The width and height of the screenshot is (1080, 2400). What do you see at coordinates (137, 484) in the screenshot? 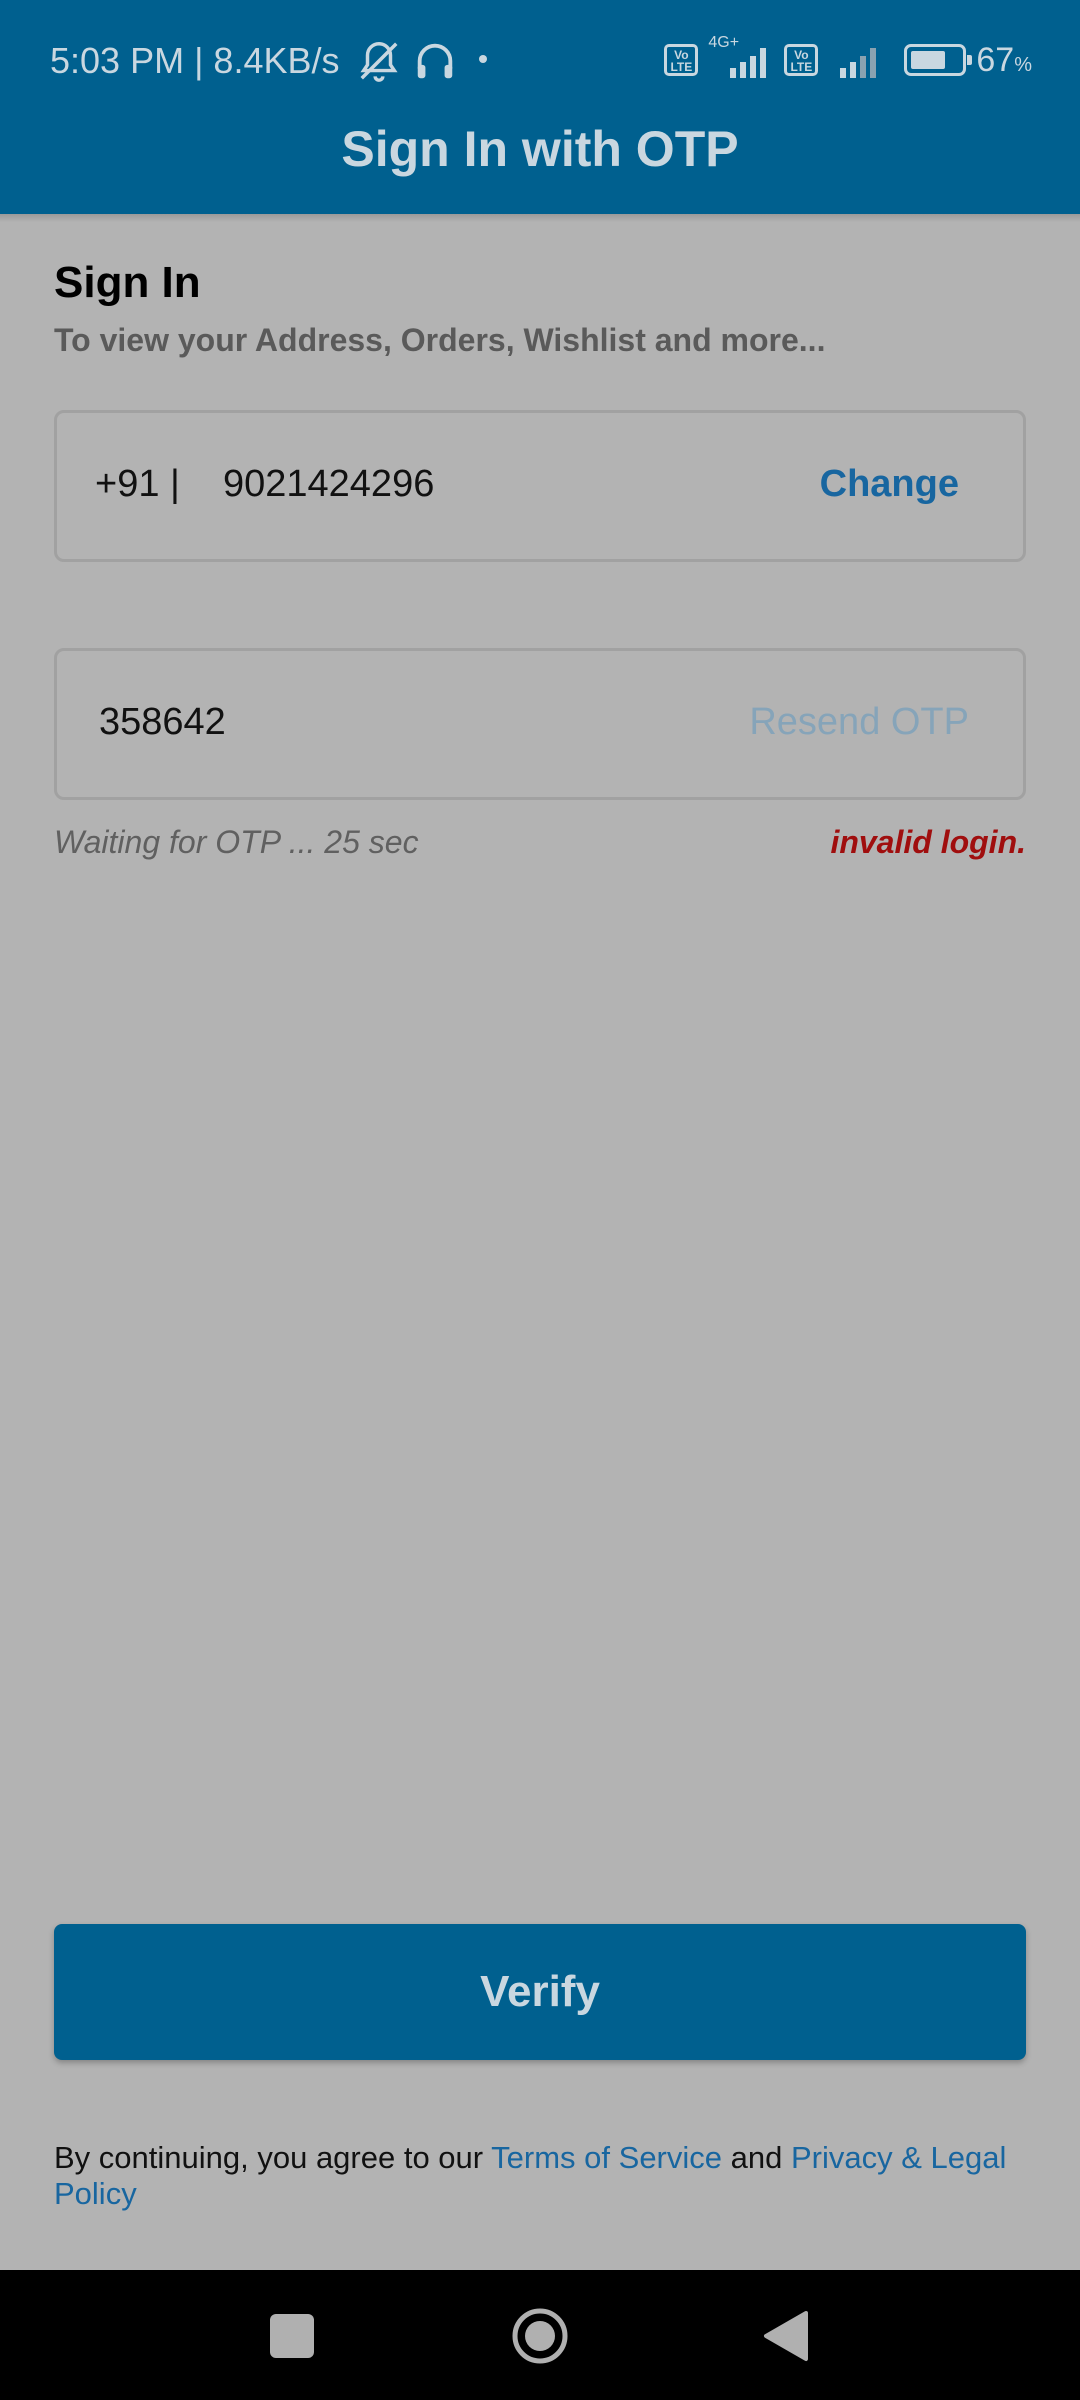
I see `country-code: +91 |` at bounding box center [137, 484].